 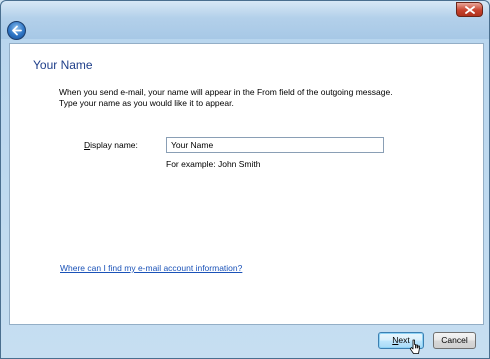 I want to click on example-hint: For example: John Smith, so click(x=213, y=164).